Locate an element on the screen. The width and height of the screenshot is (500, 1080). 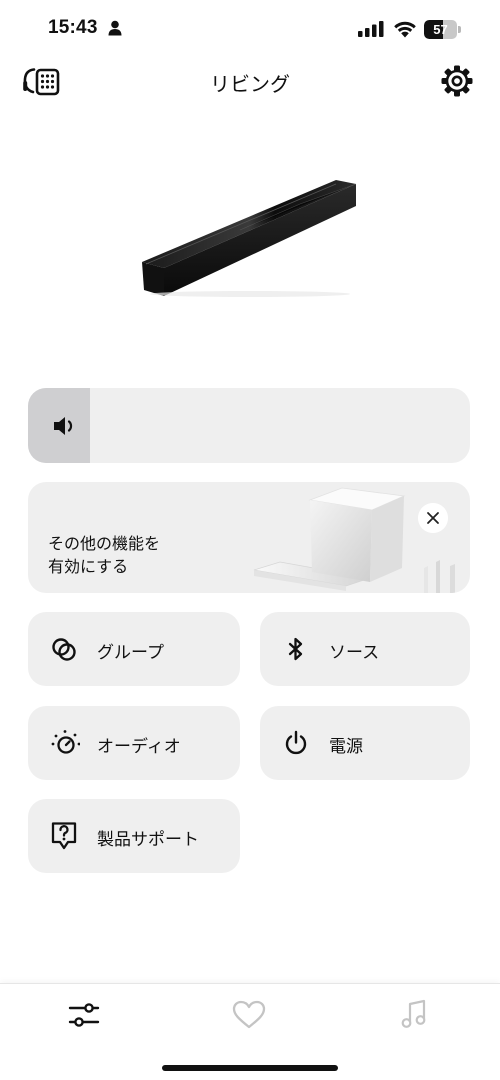
speaker-volume-icon is located at coordinates (63, 426).